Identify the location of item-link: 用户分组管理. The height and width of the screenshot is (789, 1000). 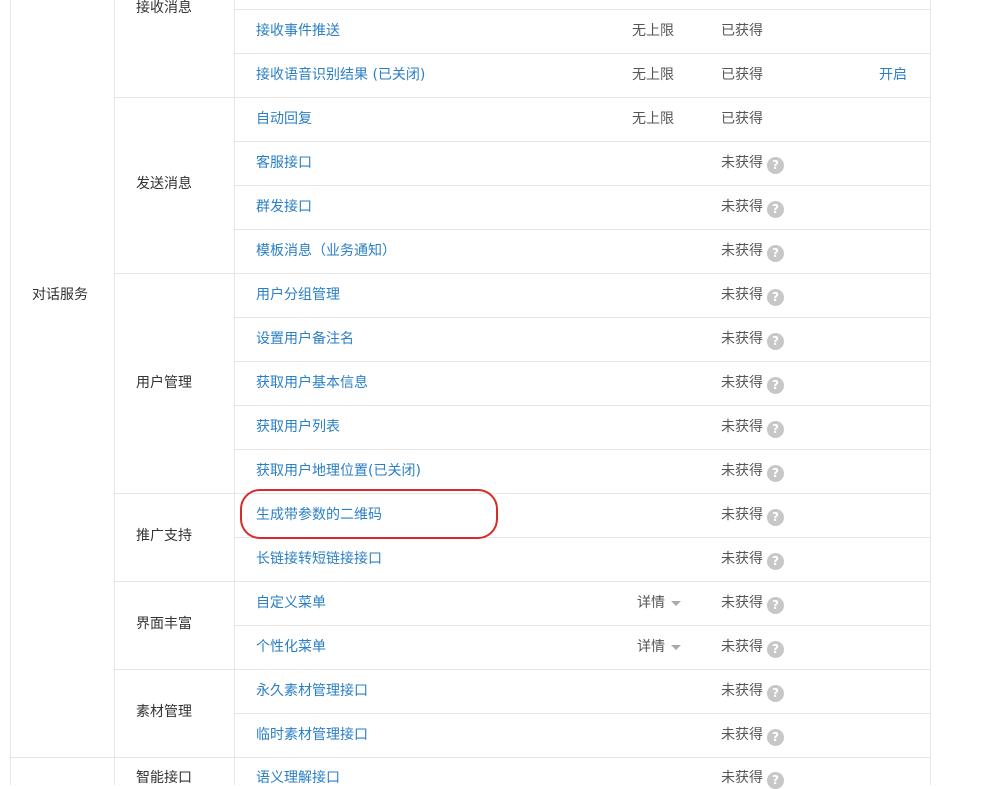
(298, 295).